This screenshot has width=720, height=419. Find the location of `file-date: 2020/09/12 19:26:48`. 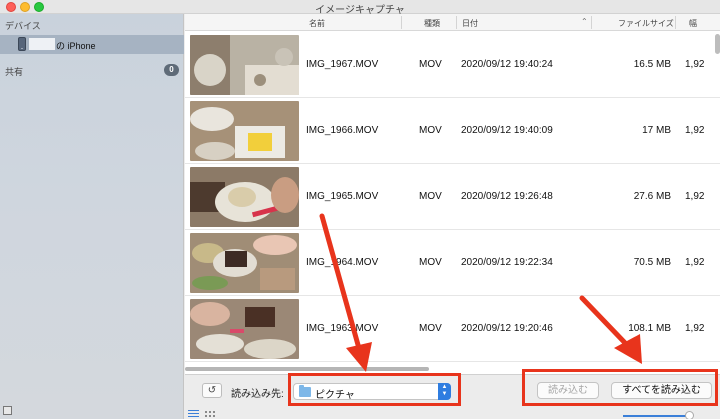

file-date: 2020/09/12 19:26:48 is located at coordinates (507, 196).